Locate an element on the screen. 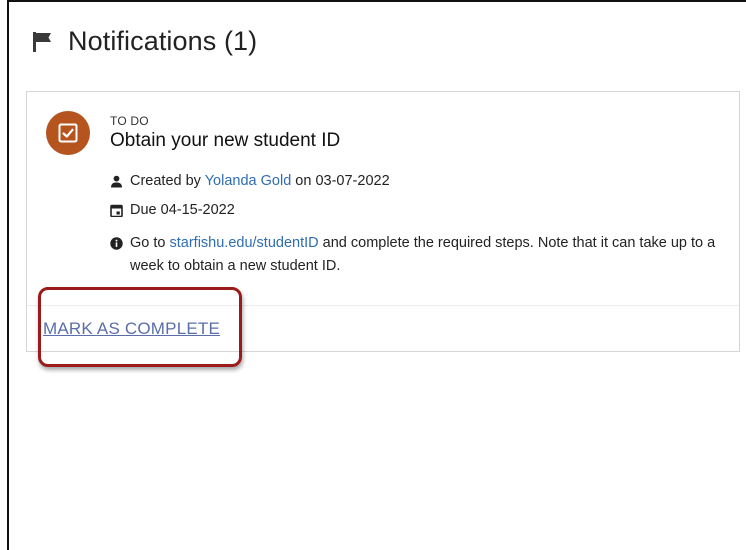  info-icon is located at coordinates (116, 243).